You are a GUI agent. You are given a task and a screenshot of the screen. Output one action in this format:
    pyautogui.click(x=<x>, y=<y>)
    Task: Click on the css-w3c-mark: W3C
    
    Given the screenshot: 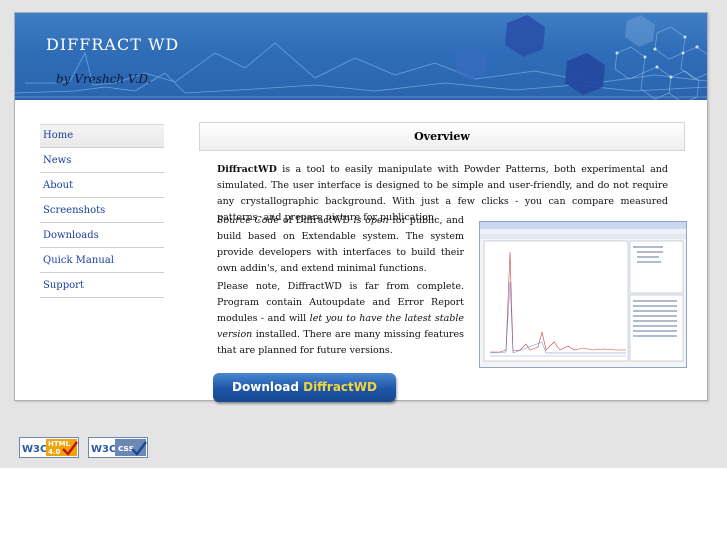 What is the action you would take?
    pyautogui.click(x=103, y=449)
    